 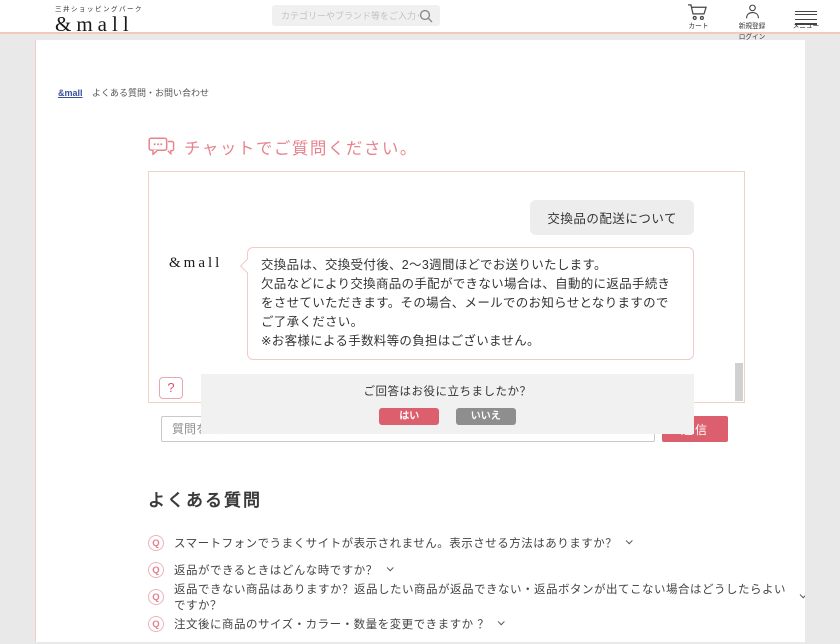 What do you see at coordinates (476, 147) in the screenshot?
I see `chat-section-title: チャットでご質問ください。` at bounding box center [476, 147].